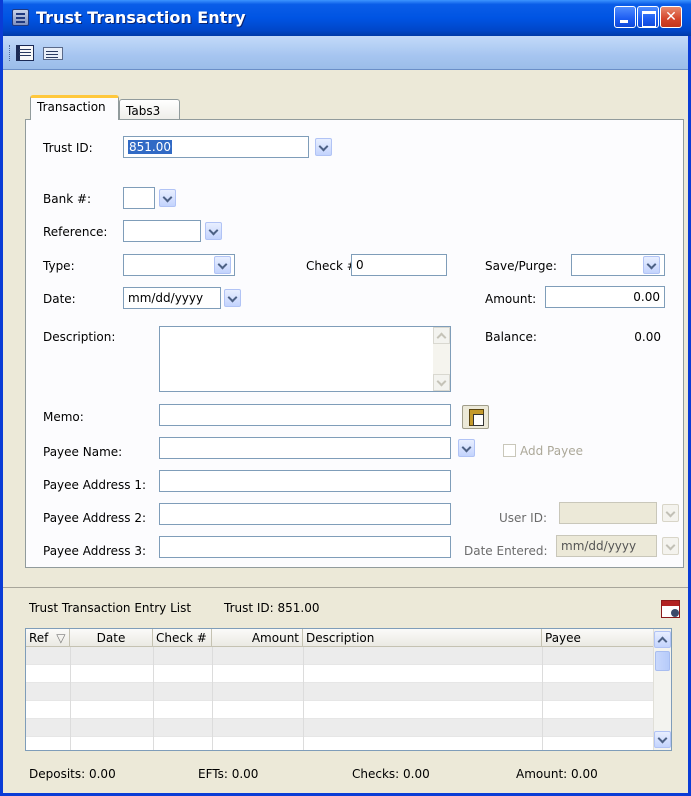 This screenshot has width=691, height=796. I want to click on close-button, so click(671, 17).